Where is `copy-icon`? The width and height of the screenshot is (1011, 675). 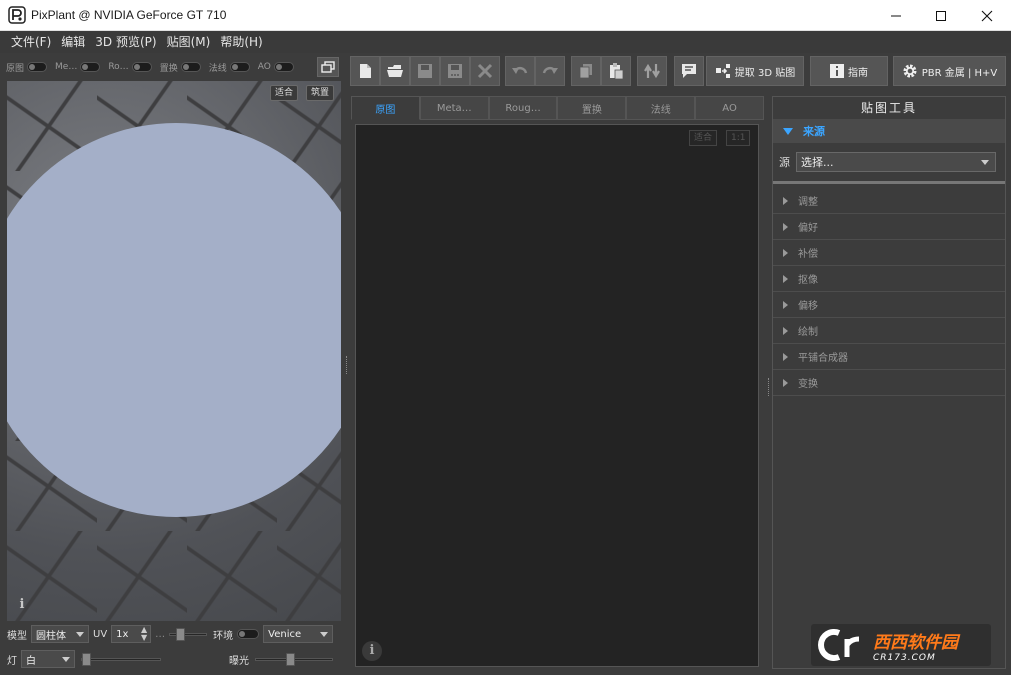
copy-icon is located at coordinates (585, 71).